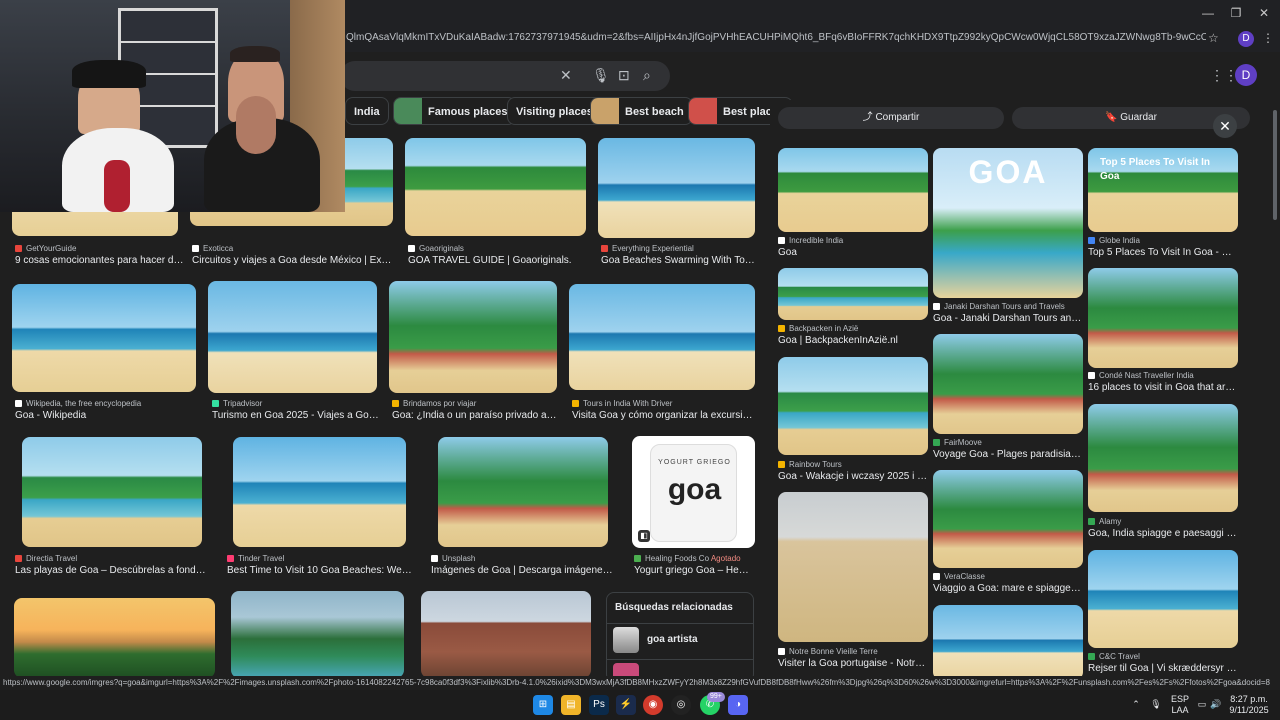 The width and height of the screenshot is (1280, 720). What do you see at coordinates (1008, 306) in the screenshot?
I see `result-source: Janaki Darshan Tours and Travels` at bounding box center [1008, 306].